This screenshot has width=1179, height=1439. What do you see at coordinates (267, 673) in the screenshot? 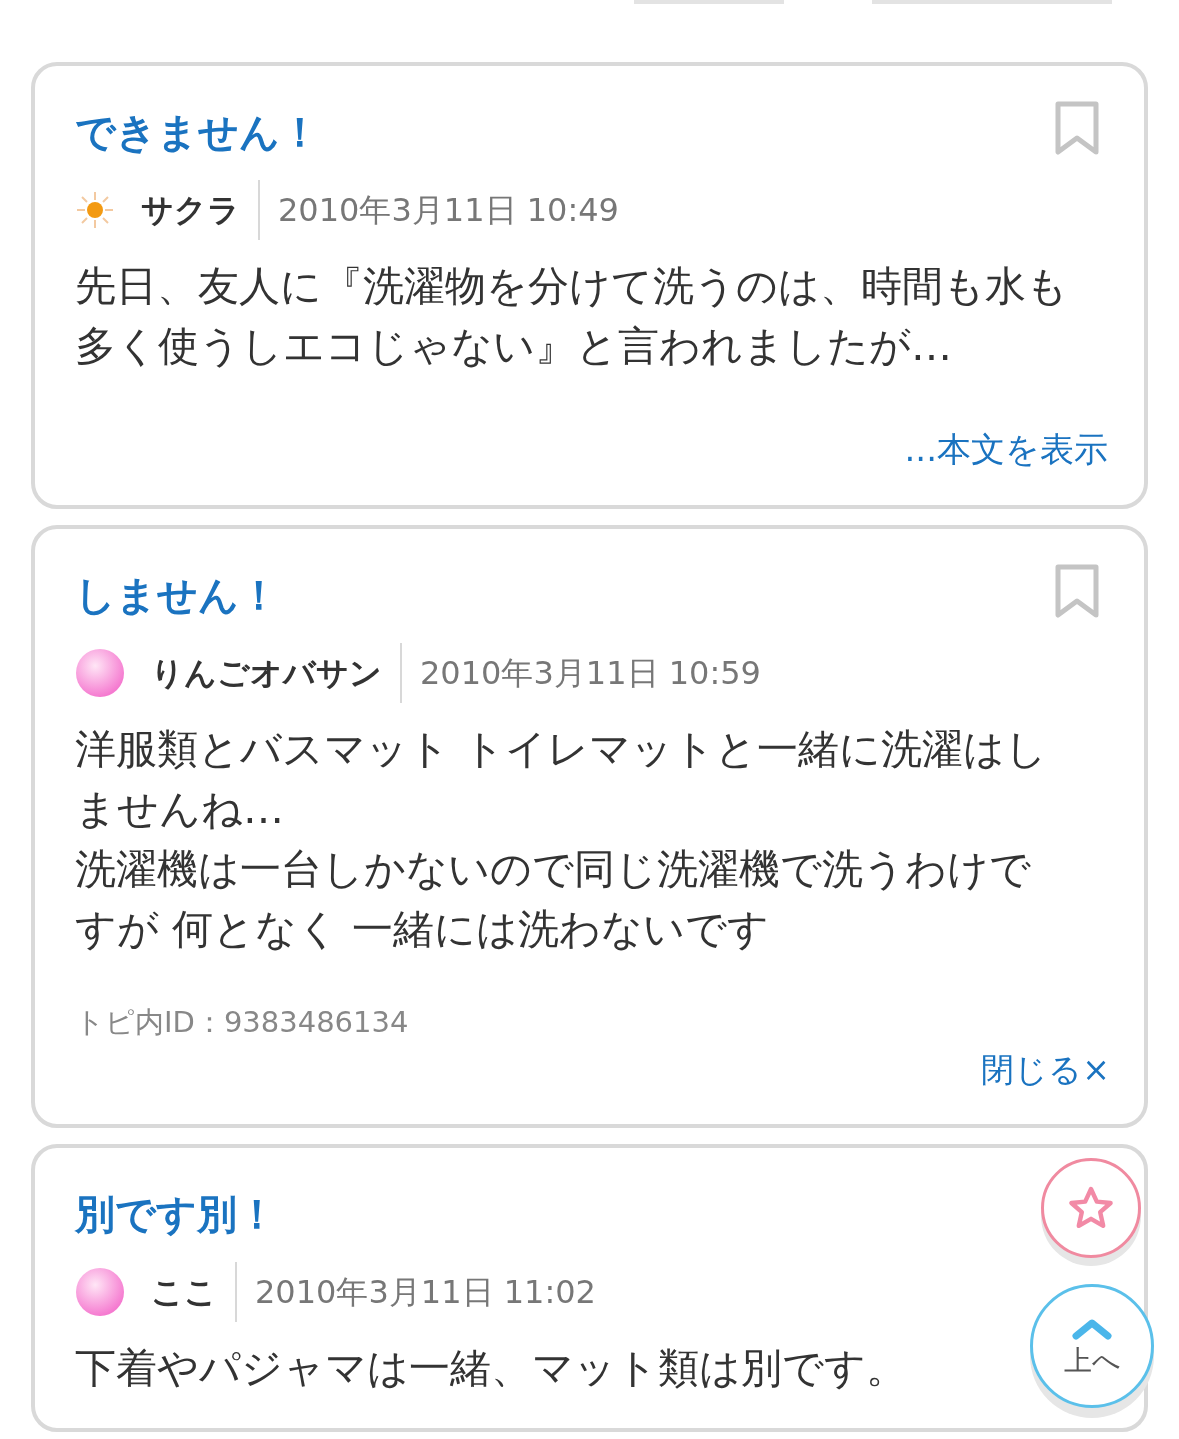
I see `author-name: りんごオバサン` at bounding box center [267, 673].